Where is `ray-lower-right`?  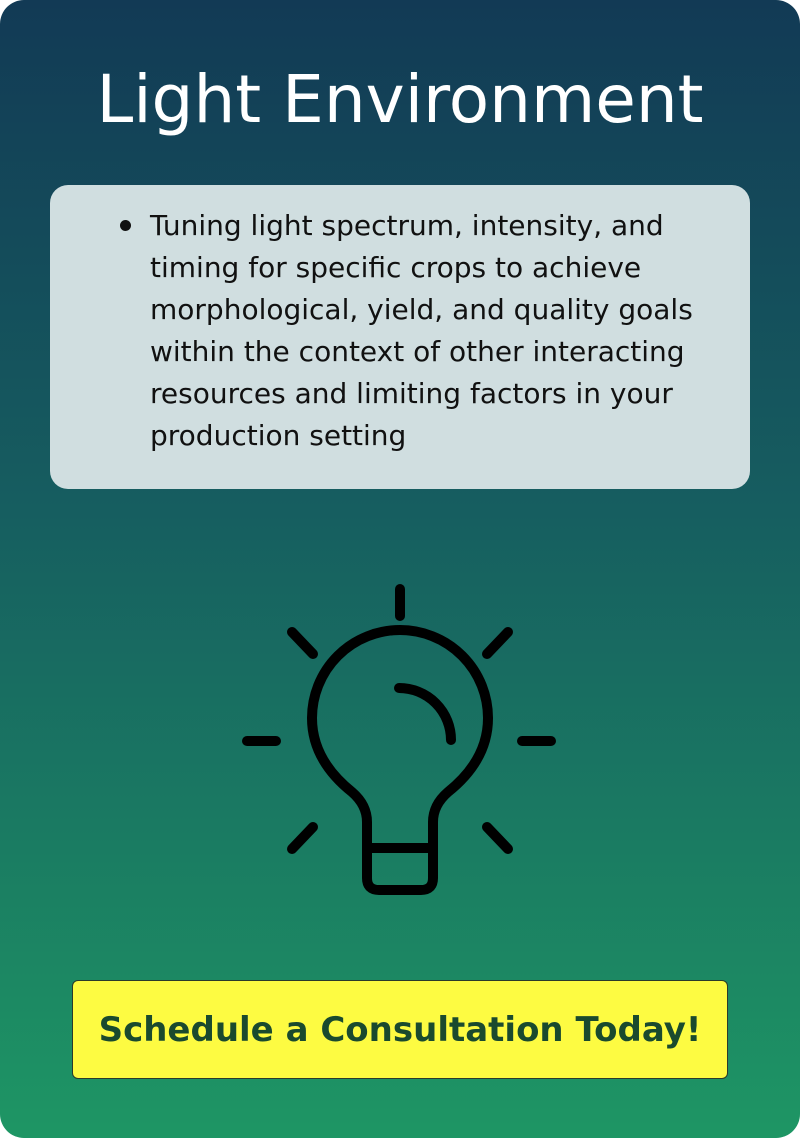 ray-lower-right is located at coordinates (497, 838).